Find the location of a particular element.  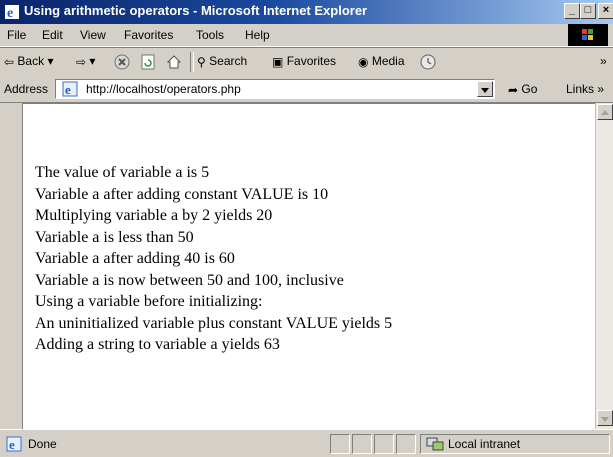

links-button: Links » is located at coordinates (585, 89).